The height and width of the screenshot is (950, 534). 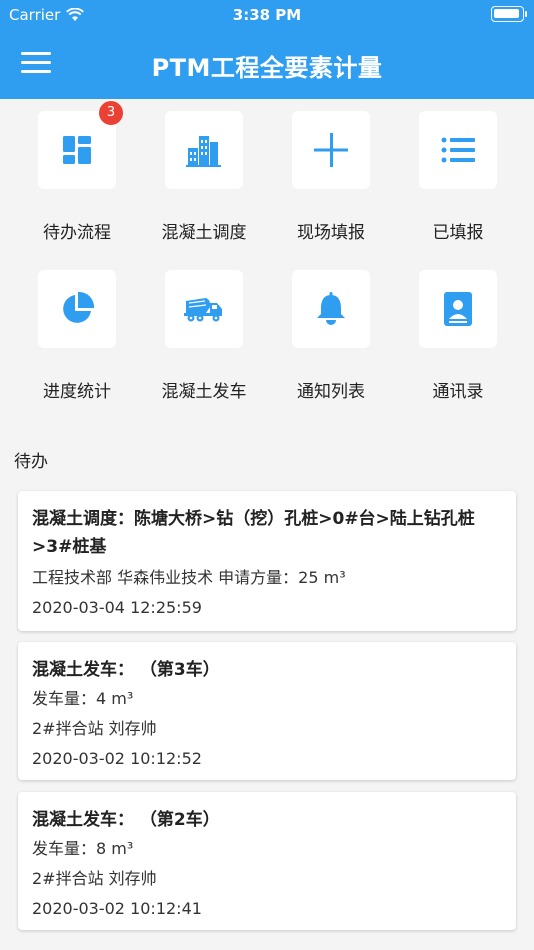 I want to click on status-time: 3:38 PM, so click(x=267, y=15).